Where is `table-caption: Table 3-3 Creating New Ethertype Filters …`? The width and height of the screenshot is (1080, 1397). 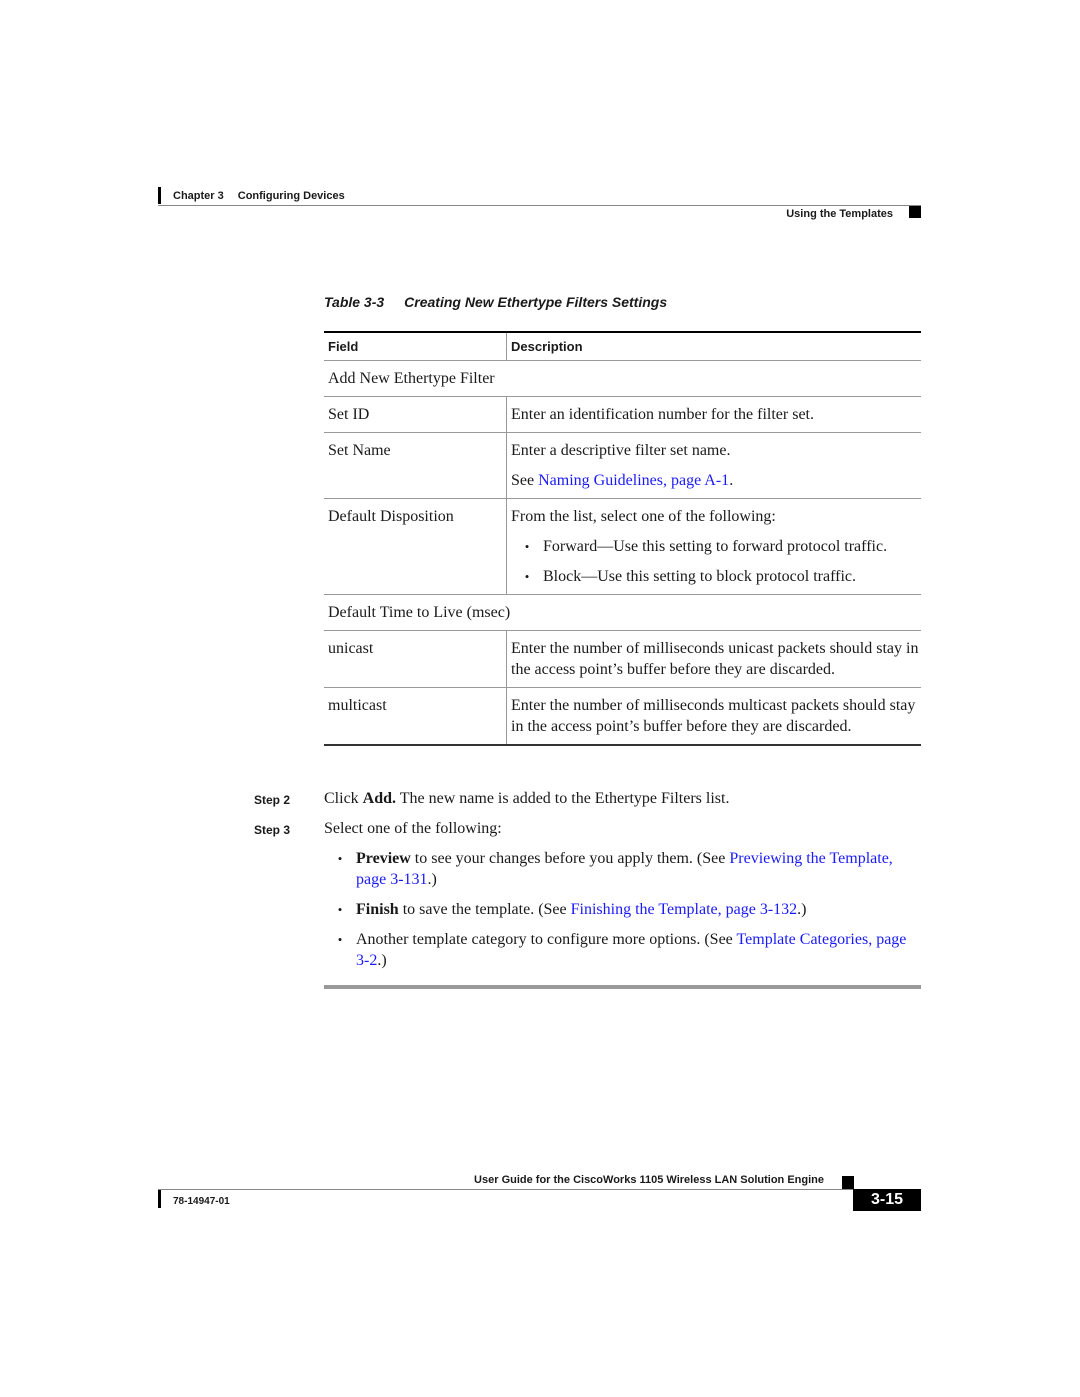
table-caption: Table 3-3 Creating New Ethertype Filters … is located at coordinates (495, 302).